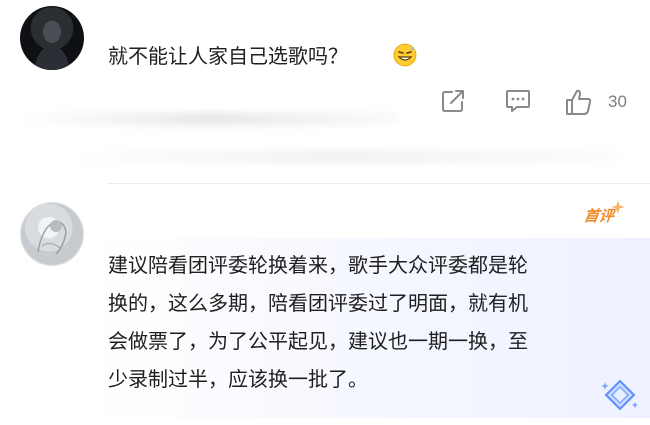 This screenshot has width=650, height=425. Describe the element at coordinates (540, 103) in the screenshot. I see `comment-actions: 30` at that location.